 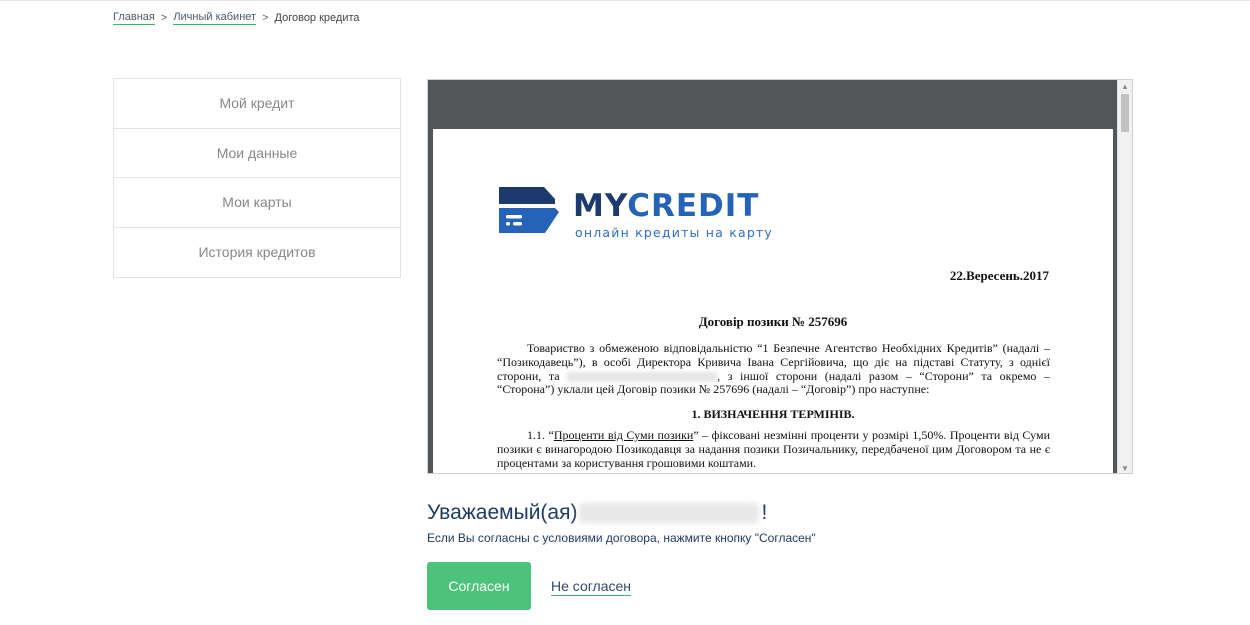 What do you see at coordinates (1125, 86) in the screenshot?
I see `scroll-up-arrow-icon: ▲` at bounding box center [1125, 86].